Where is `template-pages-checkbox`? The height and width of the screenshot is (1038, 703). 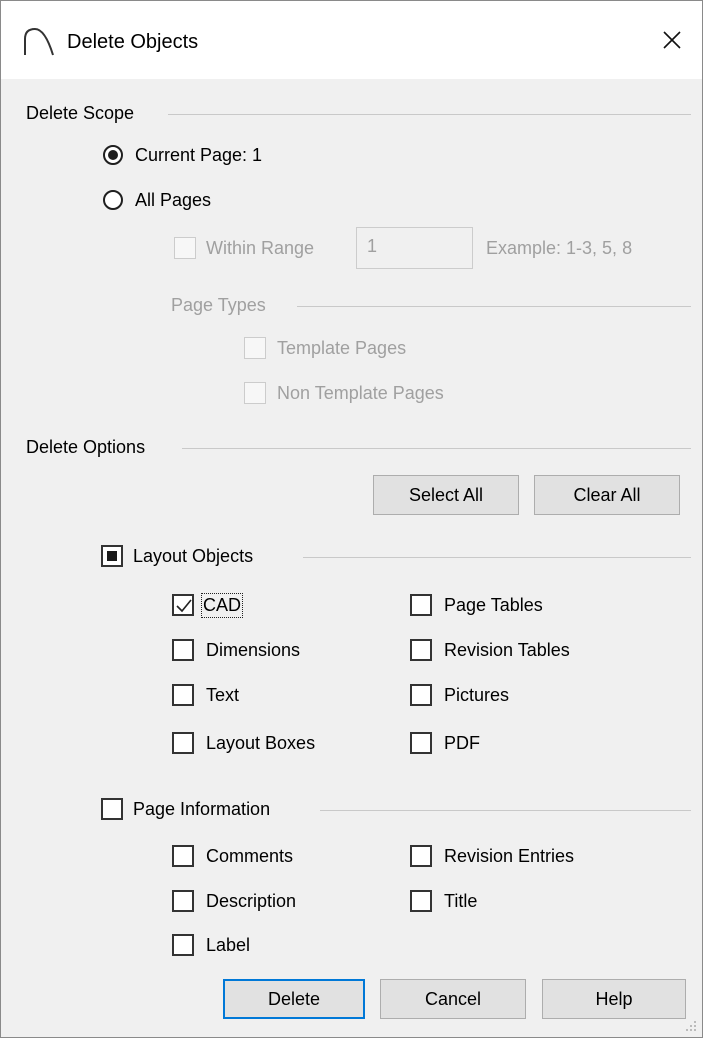
template-pages-checkbox is located at coordinates (255, 348).